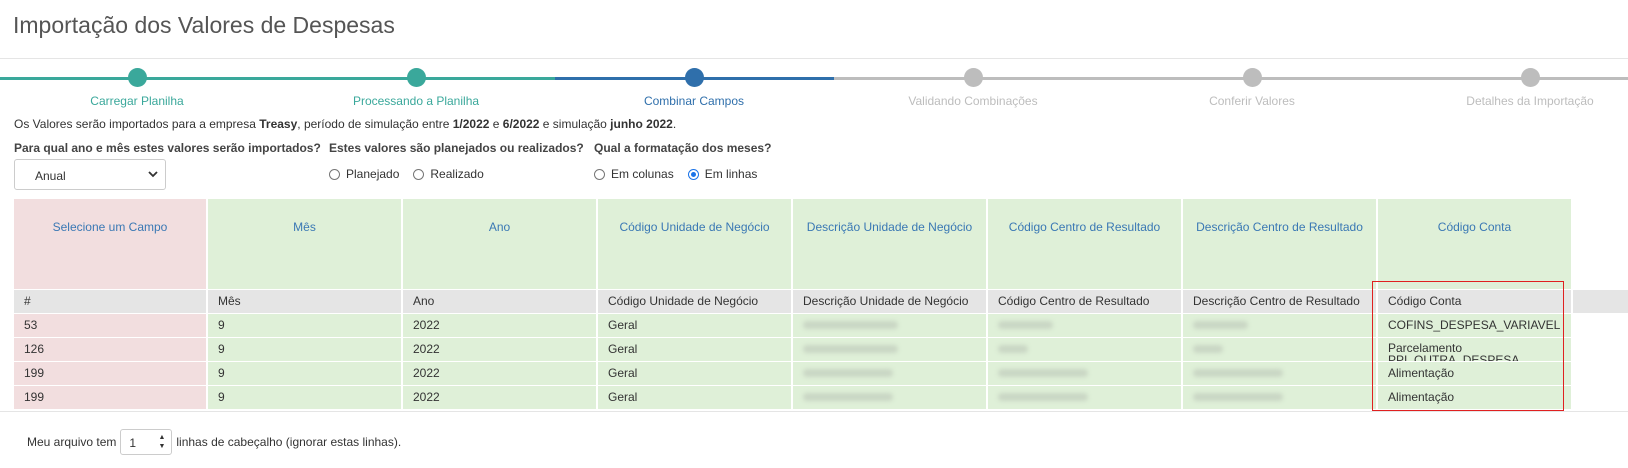 The image size is (1628, 468). I want to click on field-select-header: Ano, so click(499, 244).